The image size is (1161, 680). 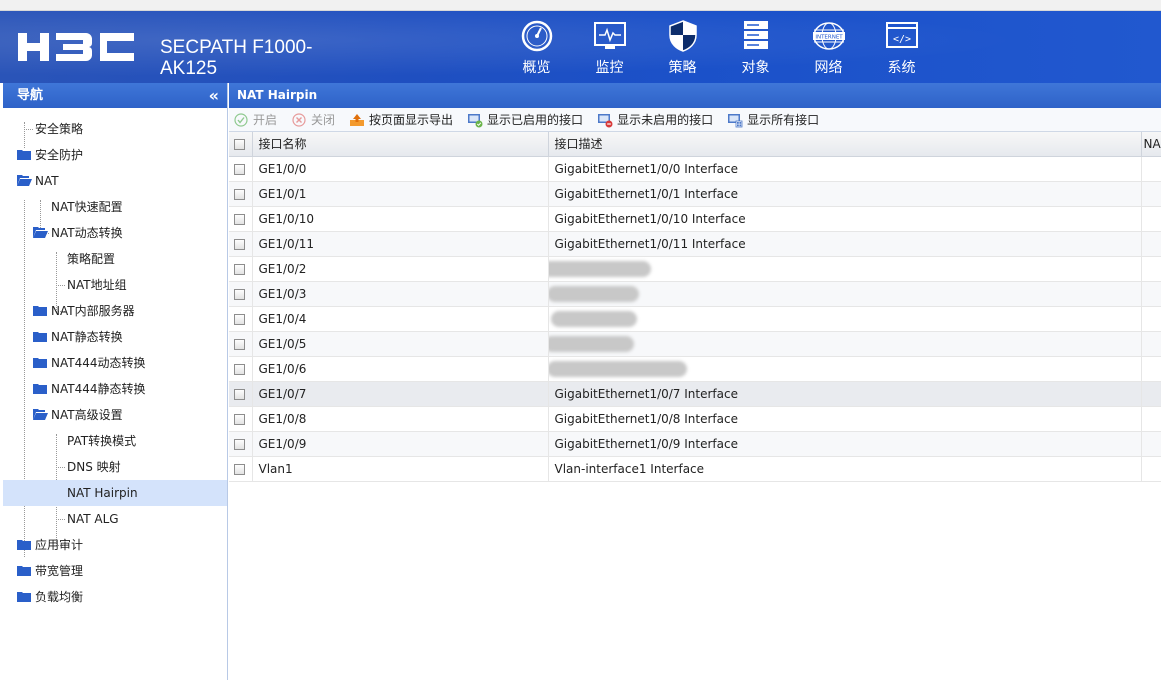 What do you see at coordinates (400, 319) in the screenshot?
I see `interface-name: GE1/0/4` at bounding box center [400, 319].